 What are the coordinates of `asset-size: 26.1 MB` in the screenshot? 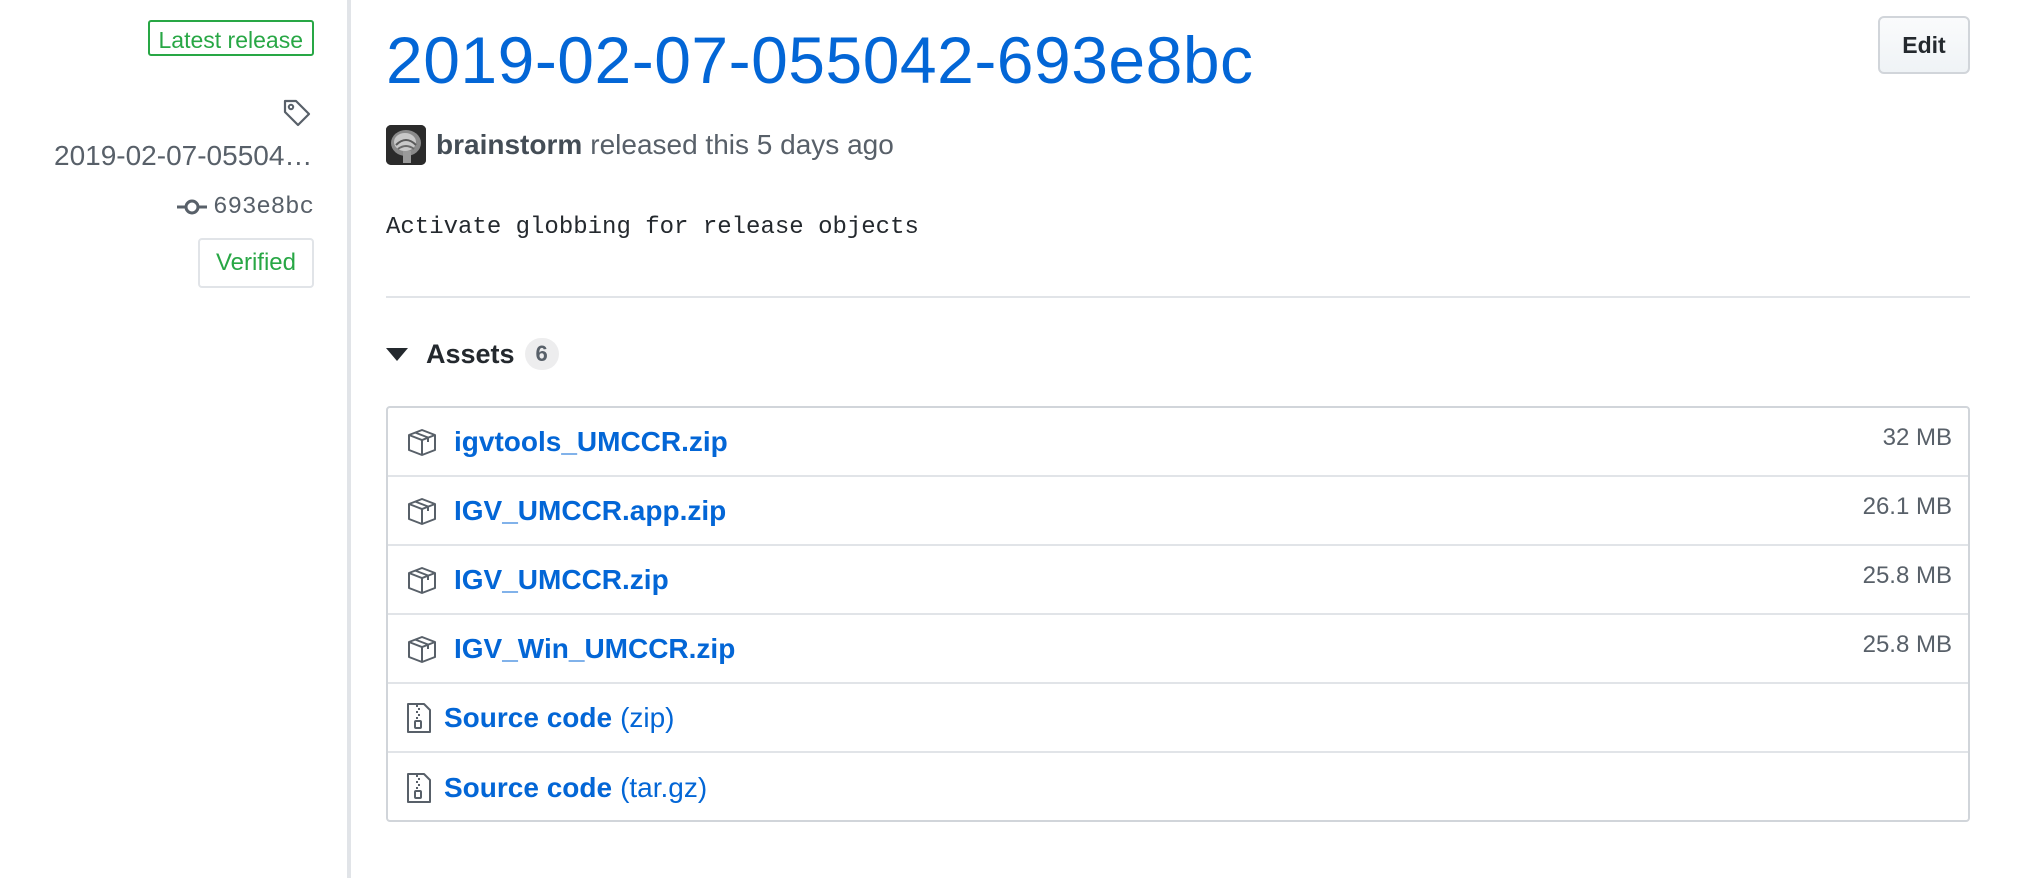 It's located at (1907, 506).